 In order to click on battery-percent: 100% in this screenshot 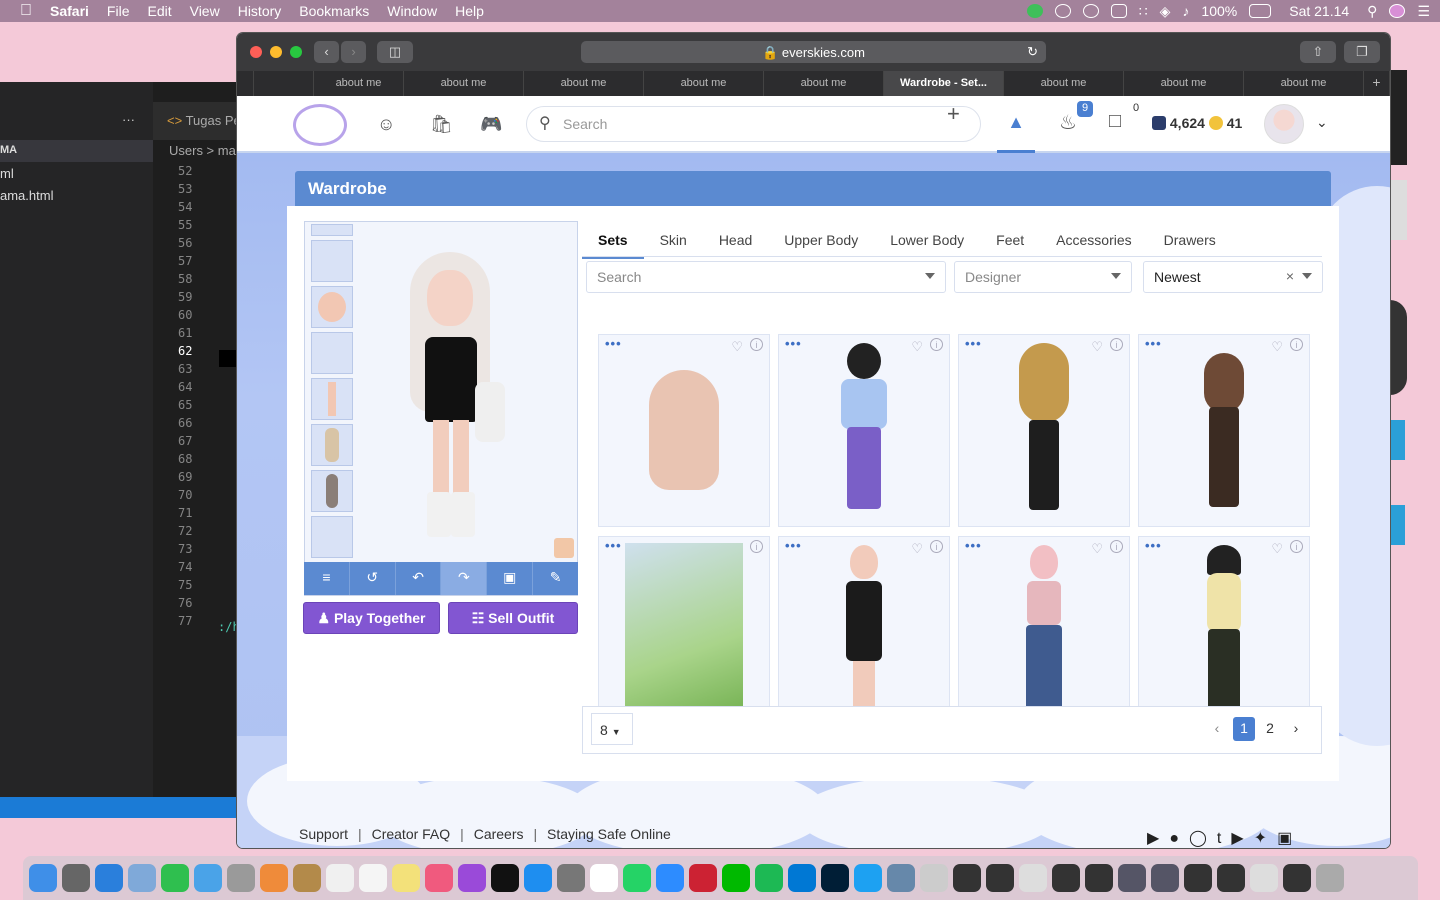, I will do `click(1219, 11)`.